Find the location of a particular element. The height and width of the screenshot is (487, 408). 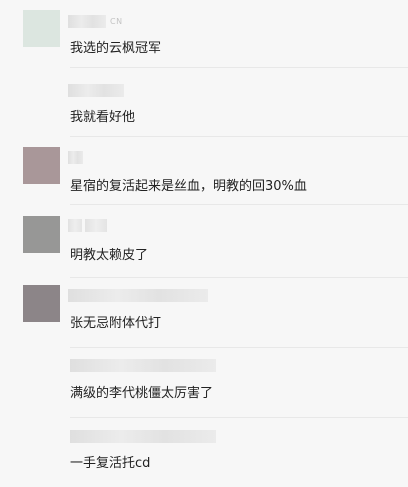

comment-item: CN 我选的云枫冠军 is located at coordinates (204, 34).